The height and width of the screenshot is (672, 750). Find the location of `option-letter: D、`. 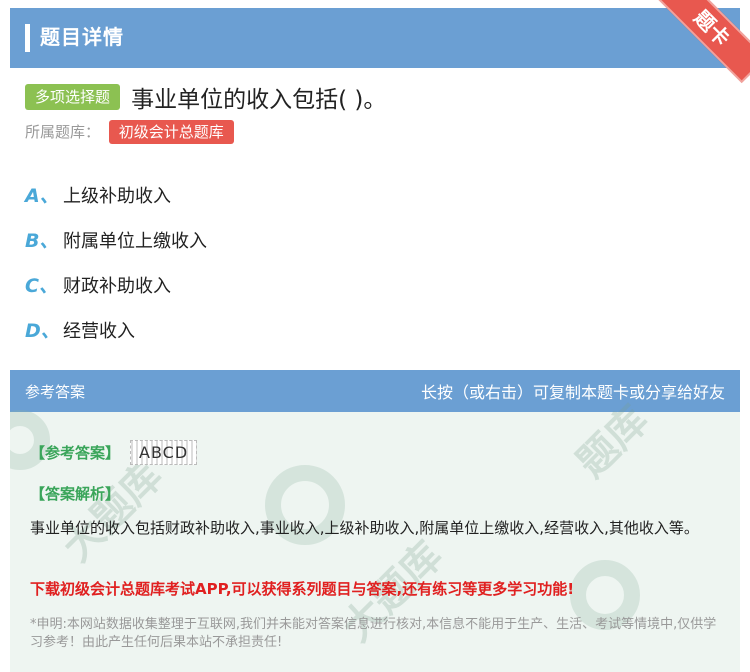

option-letter: D、 is located at coordinates (42, 331).